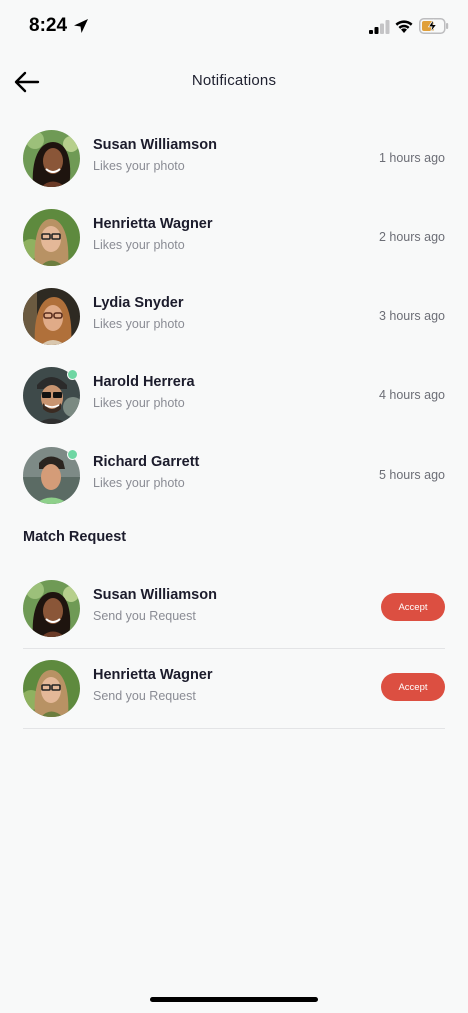 The image size is (468, 1013). I want to click on match-request-item: Susan Williamson Send you Request Accept, so click(234, 614).